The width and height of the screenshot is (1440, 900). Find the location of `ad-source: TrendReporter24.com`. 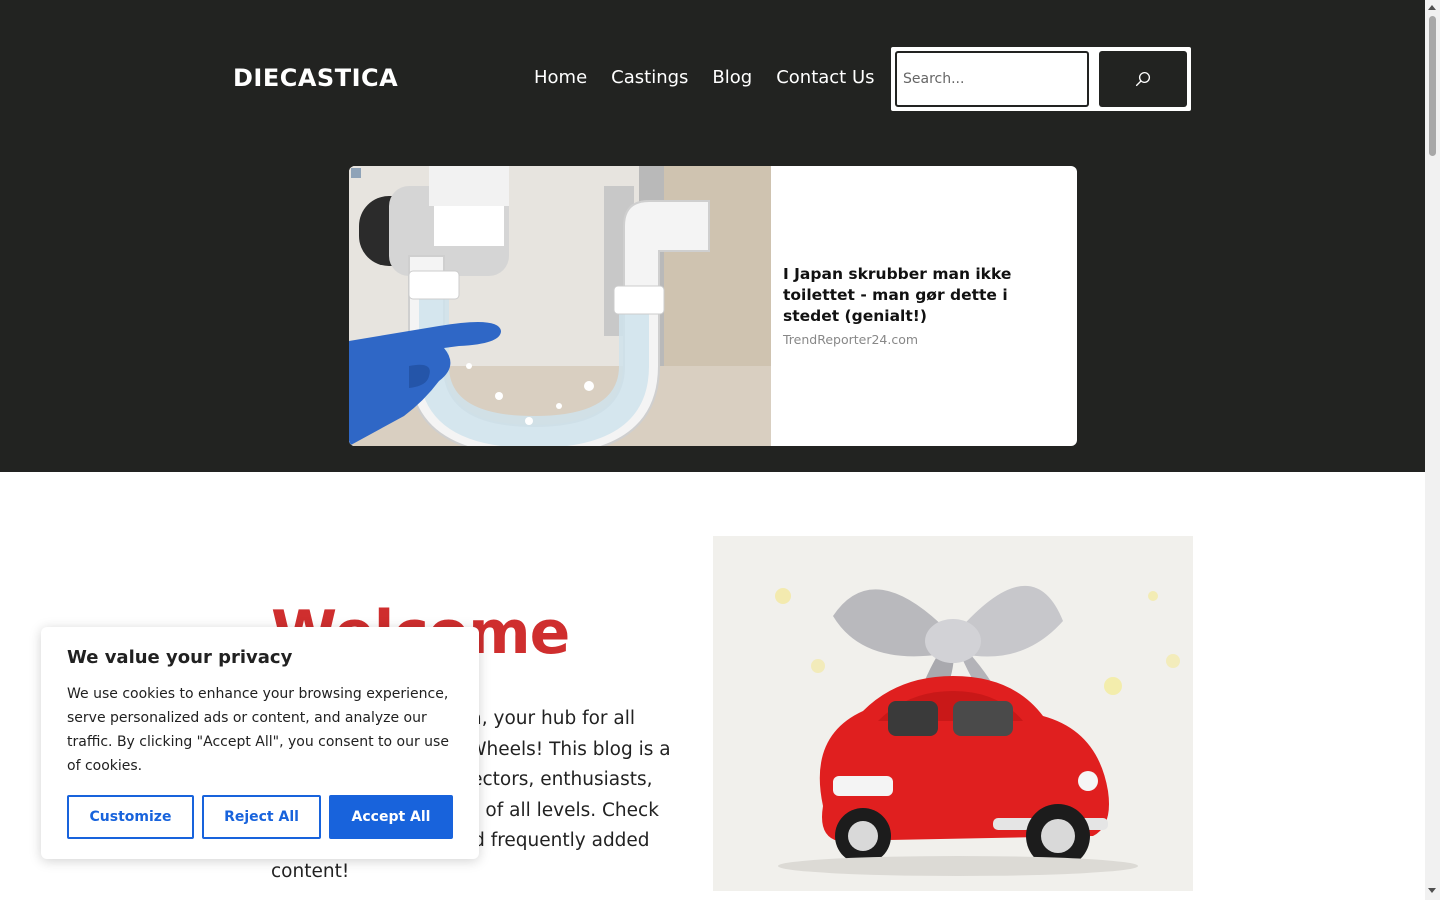

ad-source: TrendReporter24.com is located at coordinates (850, 339).